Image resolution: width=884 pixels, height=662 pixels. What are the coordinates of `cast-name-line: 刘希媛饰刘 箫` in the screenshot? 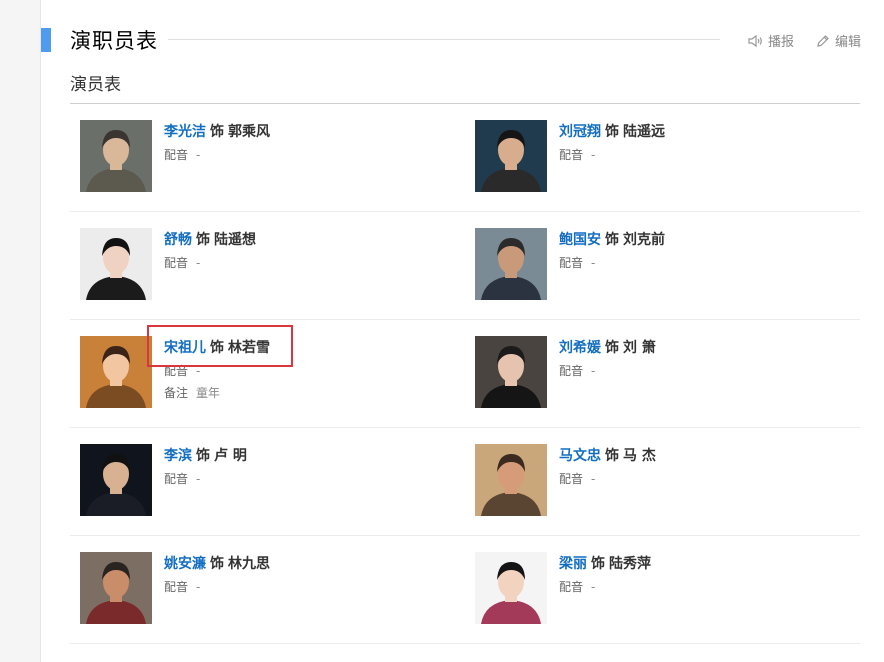 It's located at (704, 348).